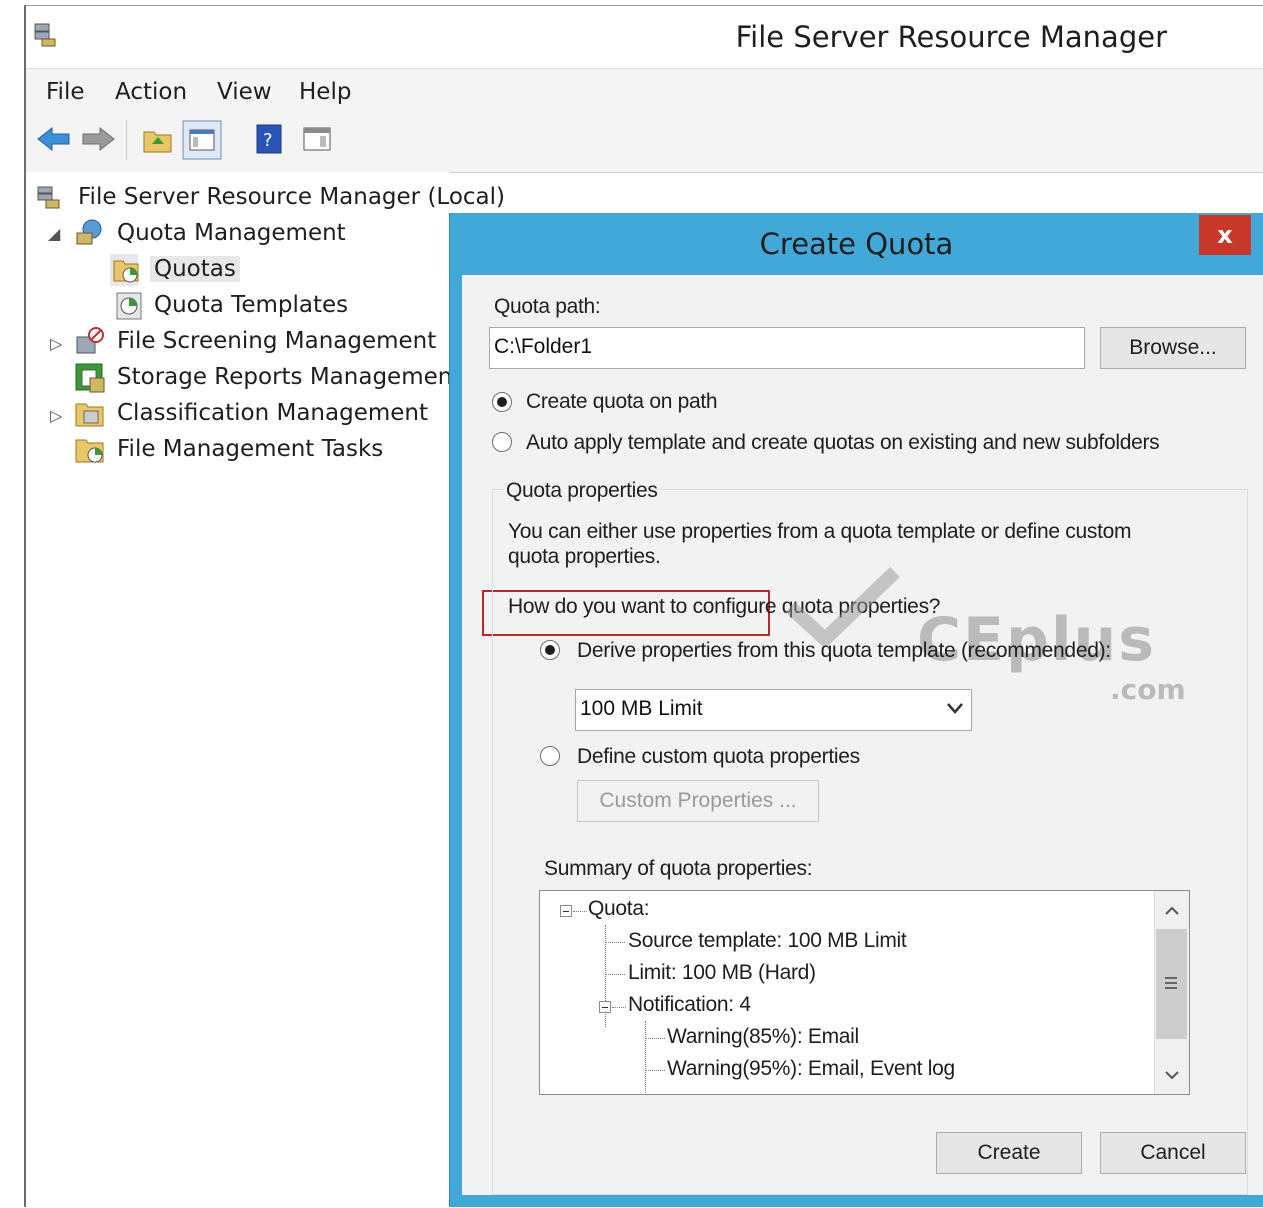 The image size is (1263, 1208). Describe the element at coordinates (45, 37) in the screenshot. I see `app-icon` at that location.